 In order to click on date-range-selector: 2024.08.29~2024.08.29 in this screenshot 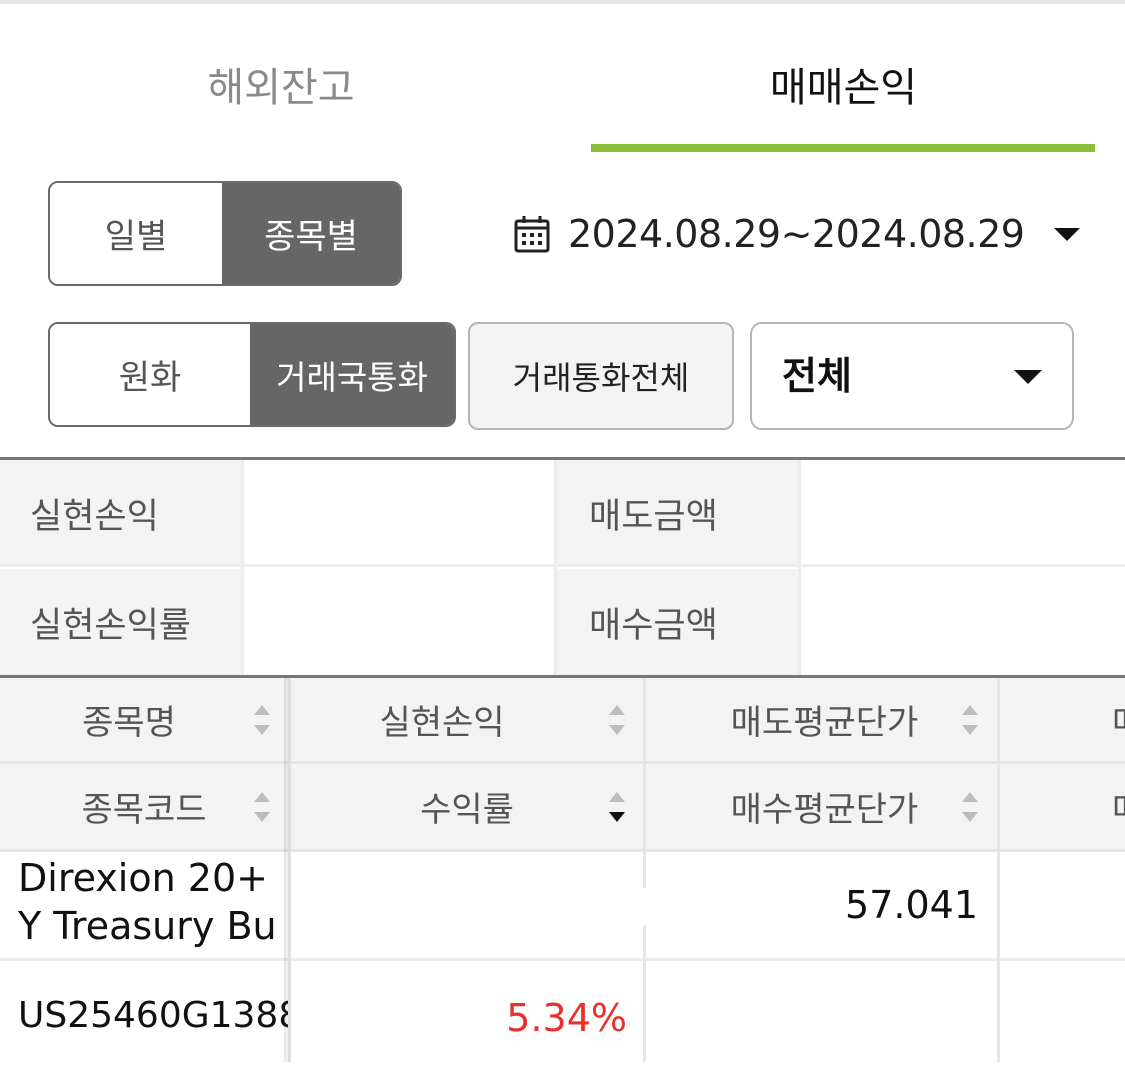, I will do `click(797, 234)`.